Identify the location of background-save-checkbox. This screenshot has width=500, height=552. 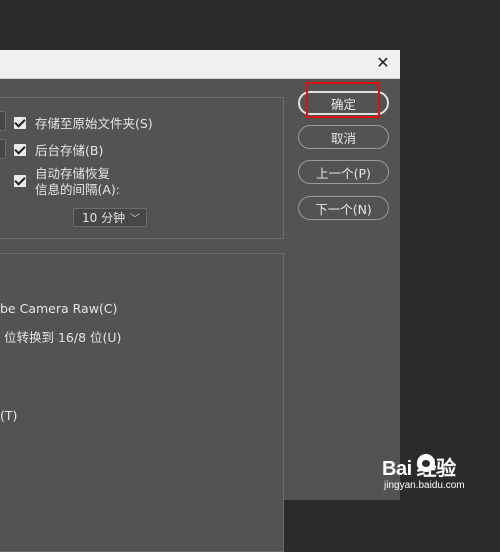
(20, 149).